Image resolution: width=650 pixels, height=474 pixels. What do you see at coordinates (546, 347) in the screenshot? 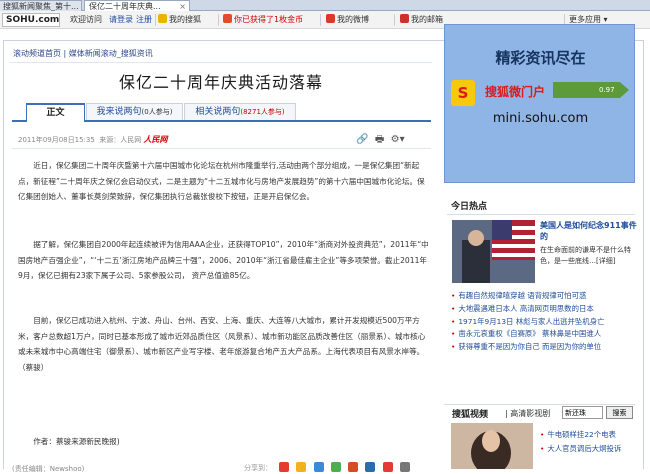
I see `list-item: 获得尊重不是因为你自己 而是因为你的单位` at bounding box center [546, 347].